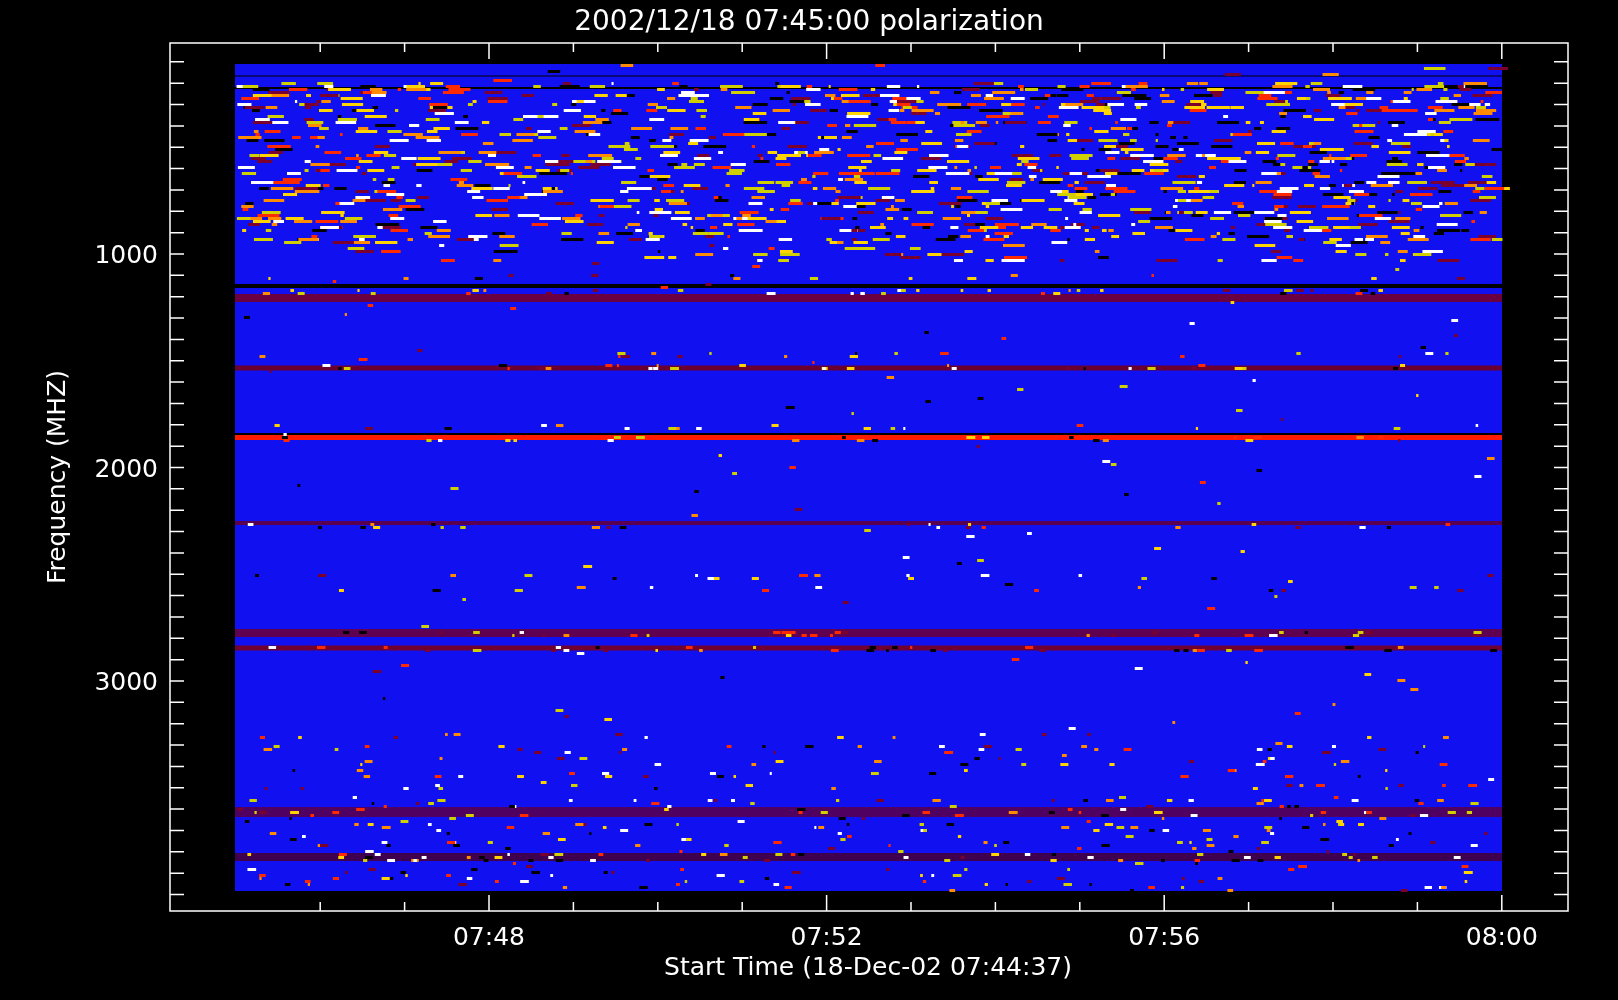  Describe the element at coordinates (126, 681) in the screenshot. I see `y-tick-label: 3000` at that location.